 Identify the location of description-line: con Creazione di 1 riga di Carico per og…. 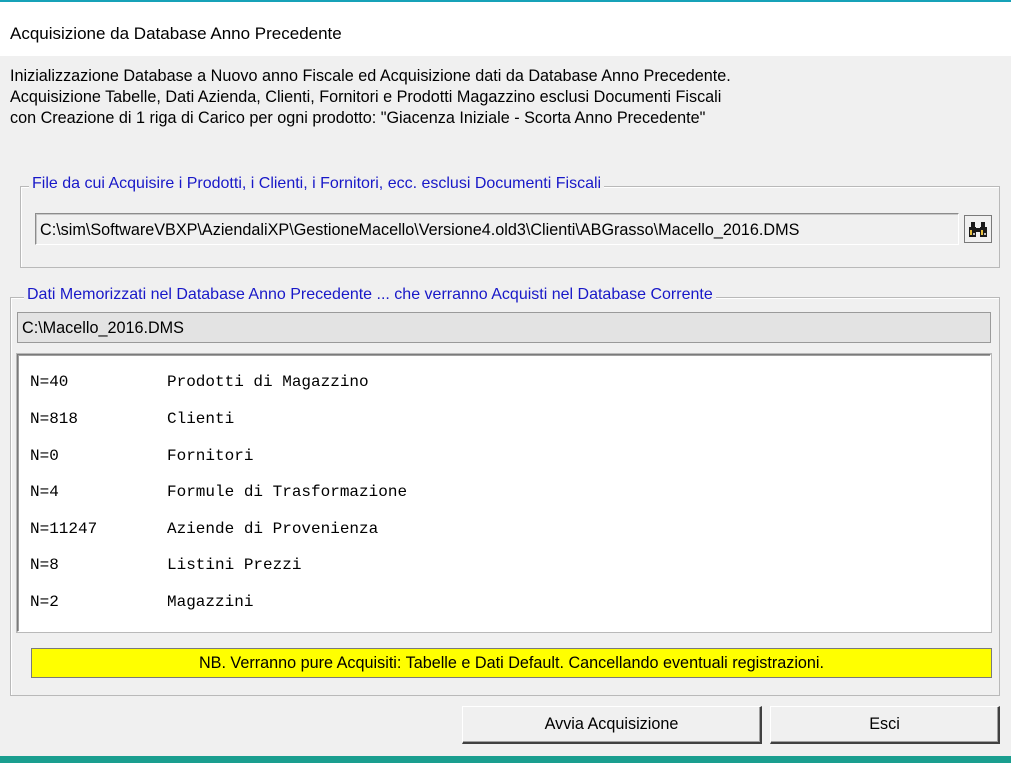
(358, 118).